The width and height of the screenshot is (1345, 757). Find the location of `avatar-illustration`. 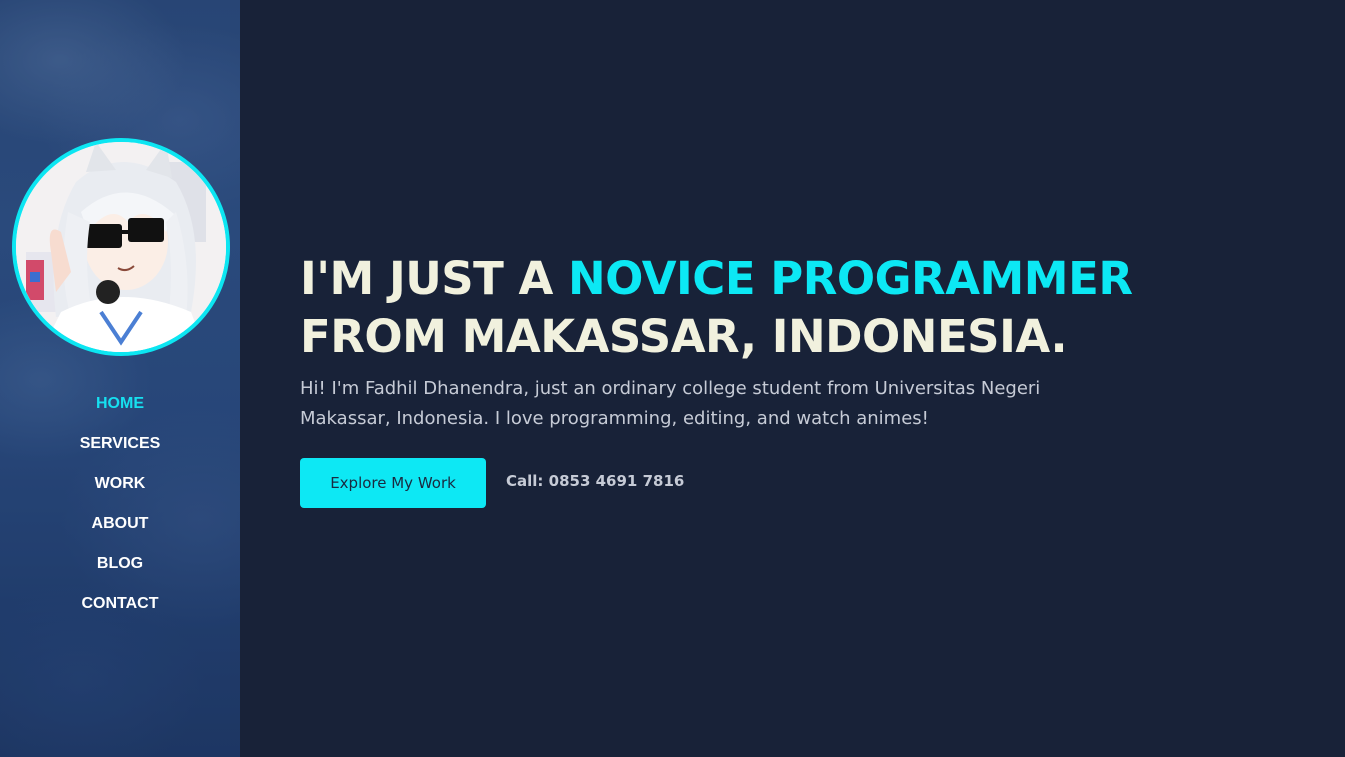

avatar-illustration is located at coordinates (121, 247).